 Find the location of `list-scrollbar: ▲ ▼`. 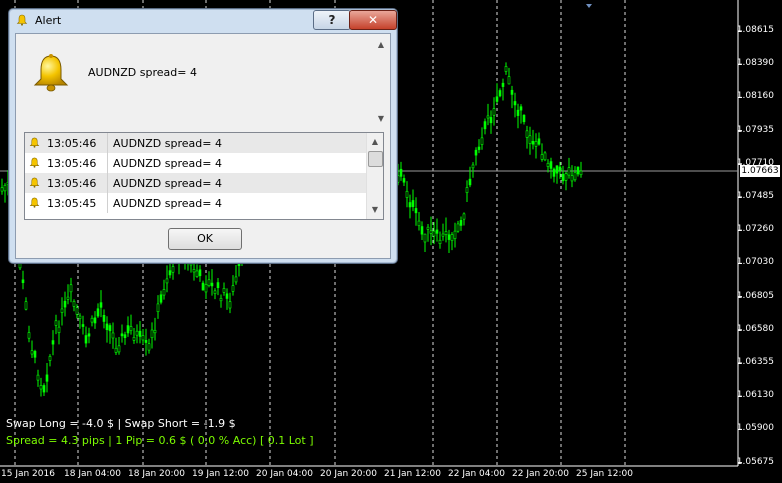

list-scrollbar: ▲ ▼ is located at coordinates (374, 176).